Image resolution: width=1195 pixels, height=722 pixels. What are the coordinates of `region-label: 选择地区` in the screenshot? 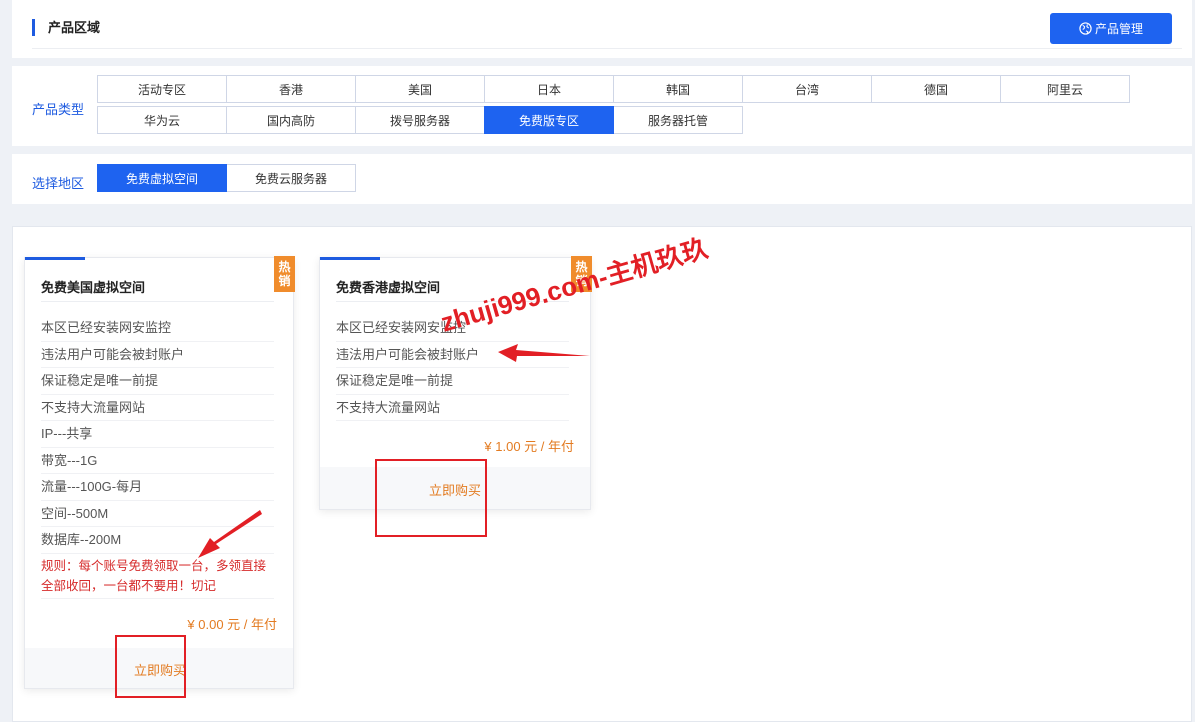 It's located at (58, 183).